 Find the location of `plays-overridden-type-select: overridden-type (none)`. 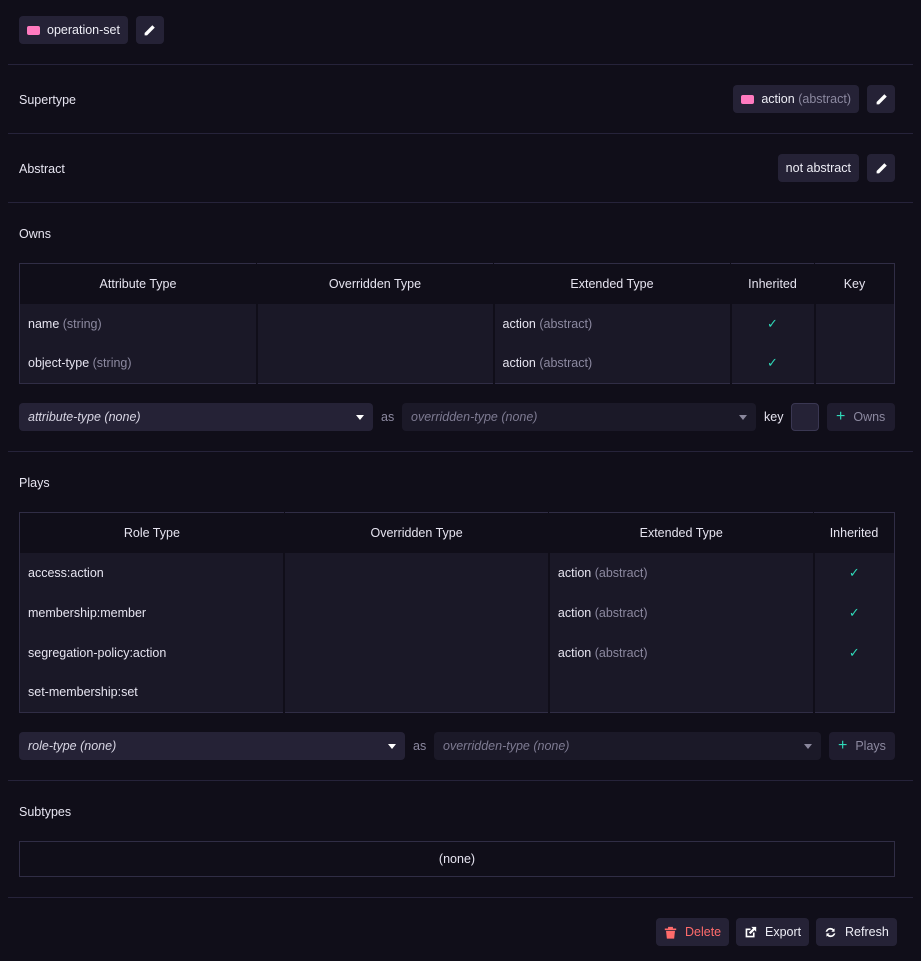

plays-overridden-type-select: overridden-type (none) is located at coordinates (627, 746).